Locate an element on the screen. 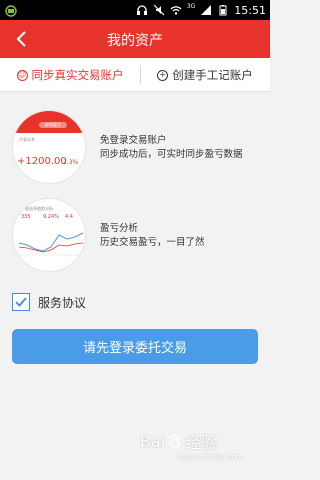 This screenshot has width=320, height=480. page-title: 我的资产 is located at coordinates (135, 41).